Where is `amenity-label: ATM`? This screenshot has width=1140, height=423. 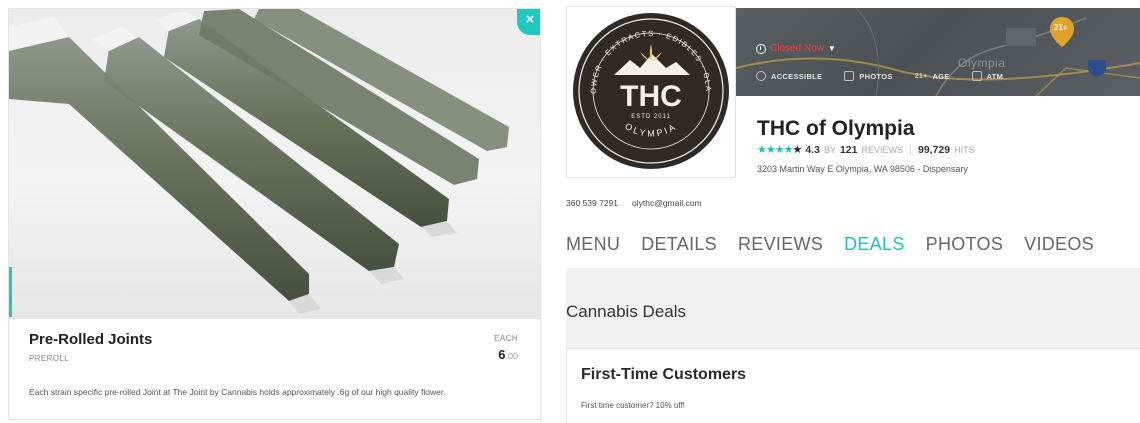 amenity-label: ATM is located at coordinates (995, 76).